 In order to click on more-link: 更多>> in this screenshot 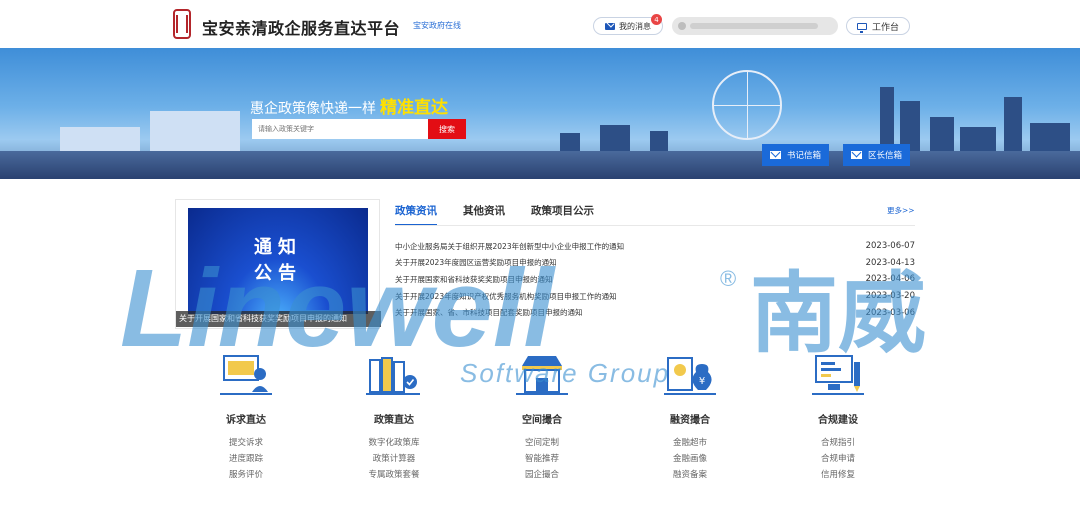, I will do `click(901, 210)`.